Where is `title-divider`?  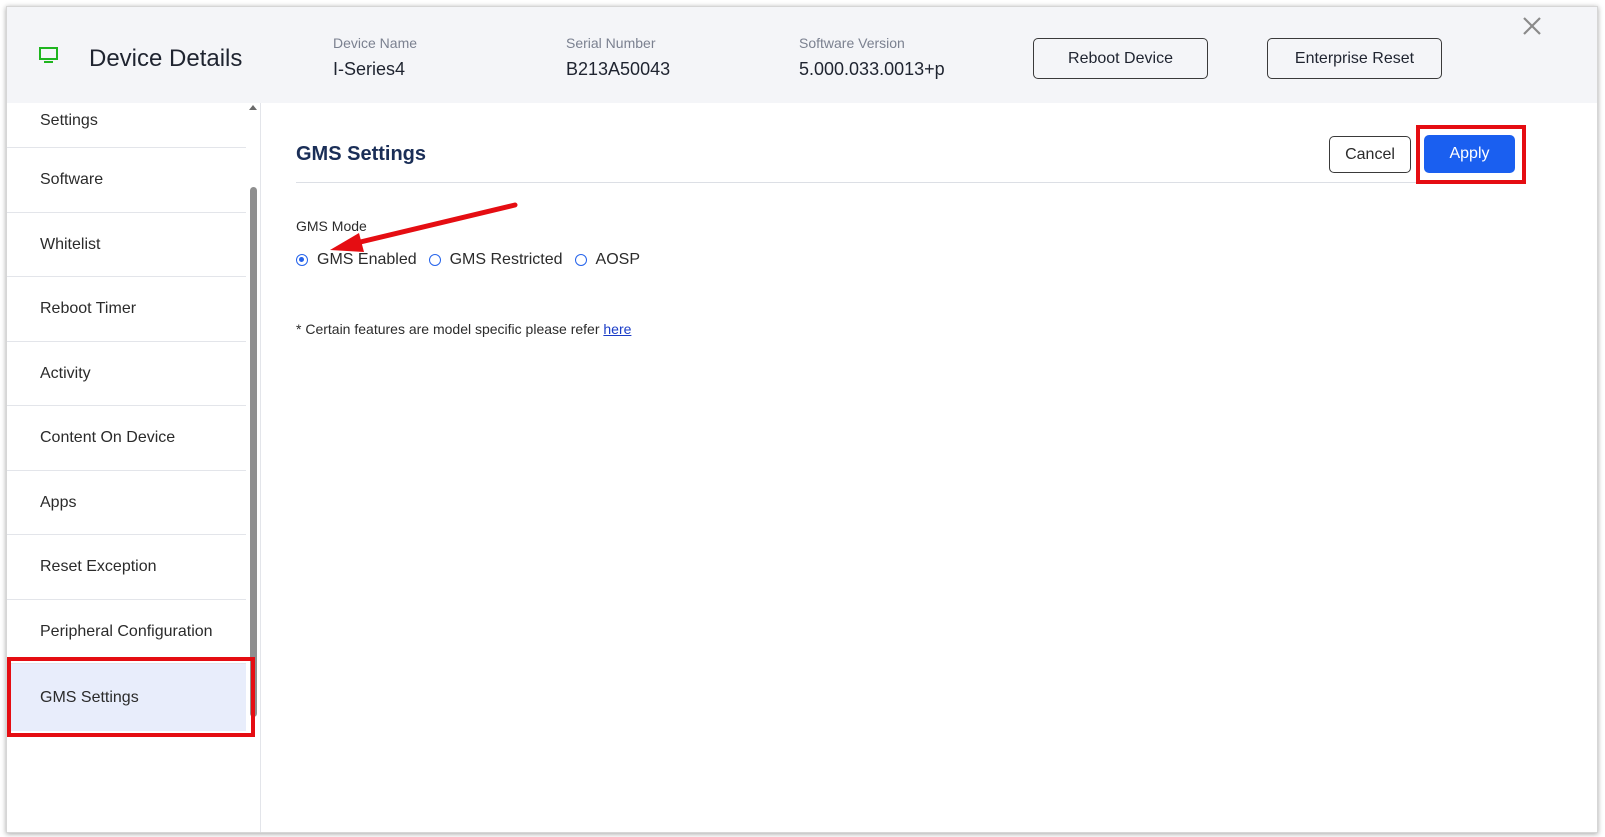 title-divider is located at coordinates (858, 182).